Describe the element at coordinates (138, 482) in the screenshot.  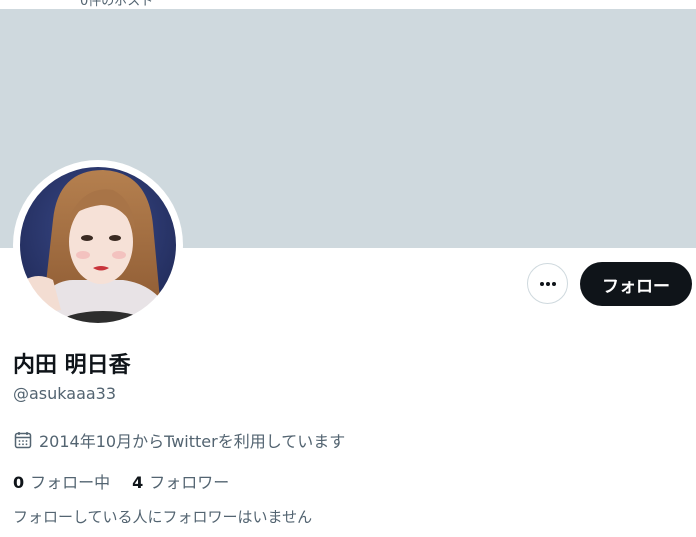
I see `followers-count: 4` at that location.